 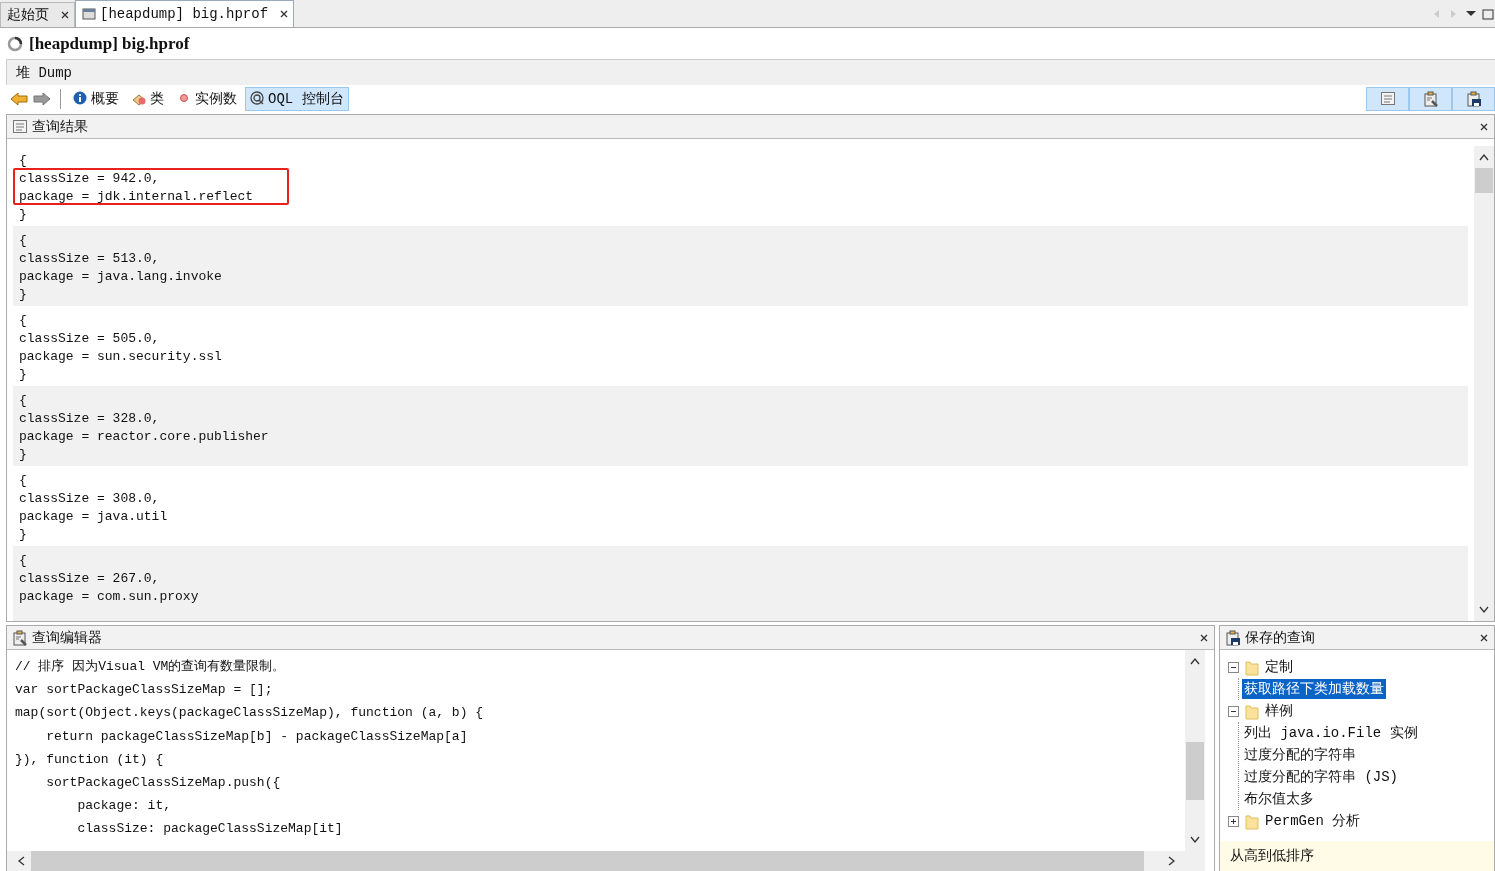 I want to click on panel-title: 查询编辑器, so click(x=67, y=637).